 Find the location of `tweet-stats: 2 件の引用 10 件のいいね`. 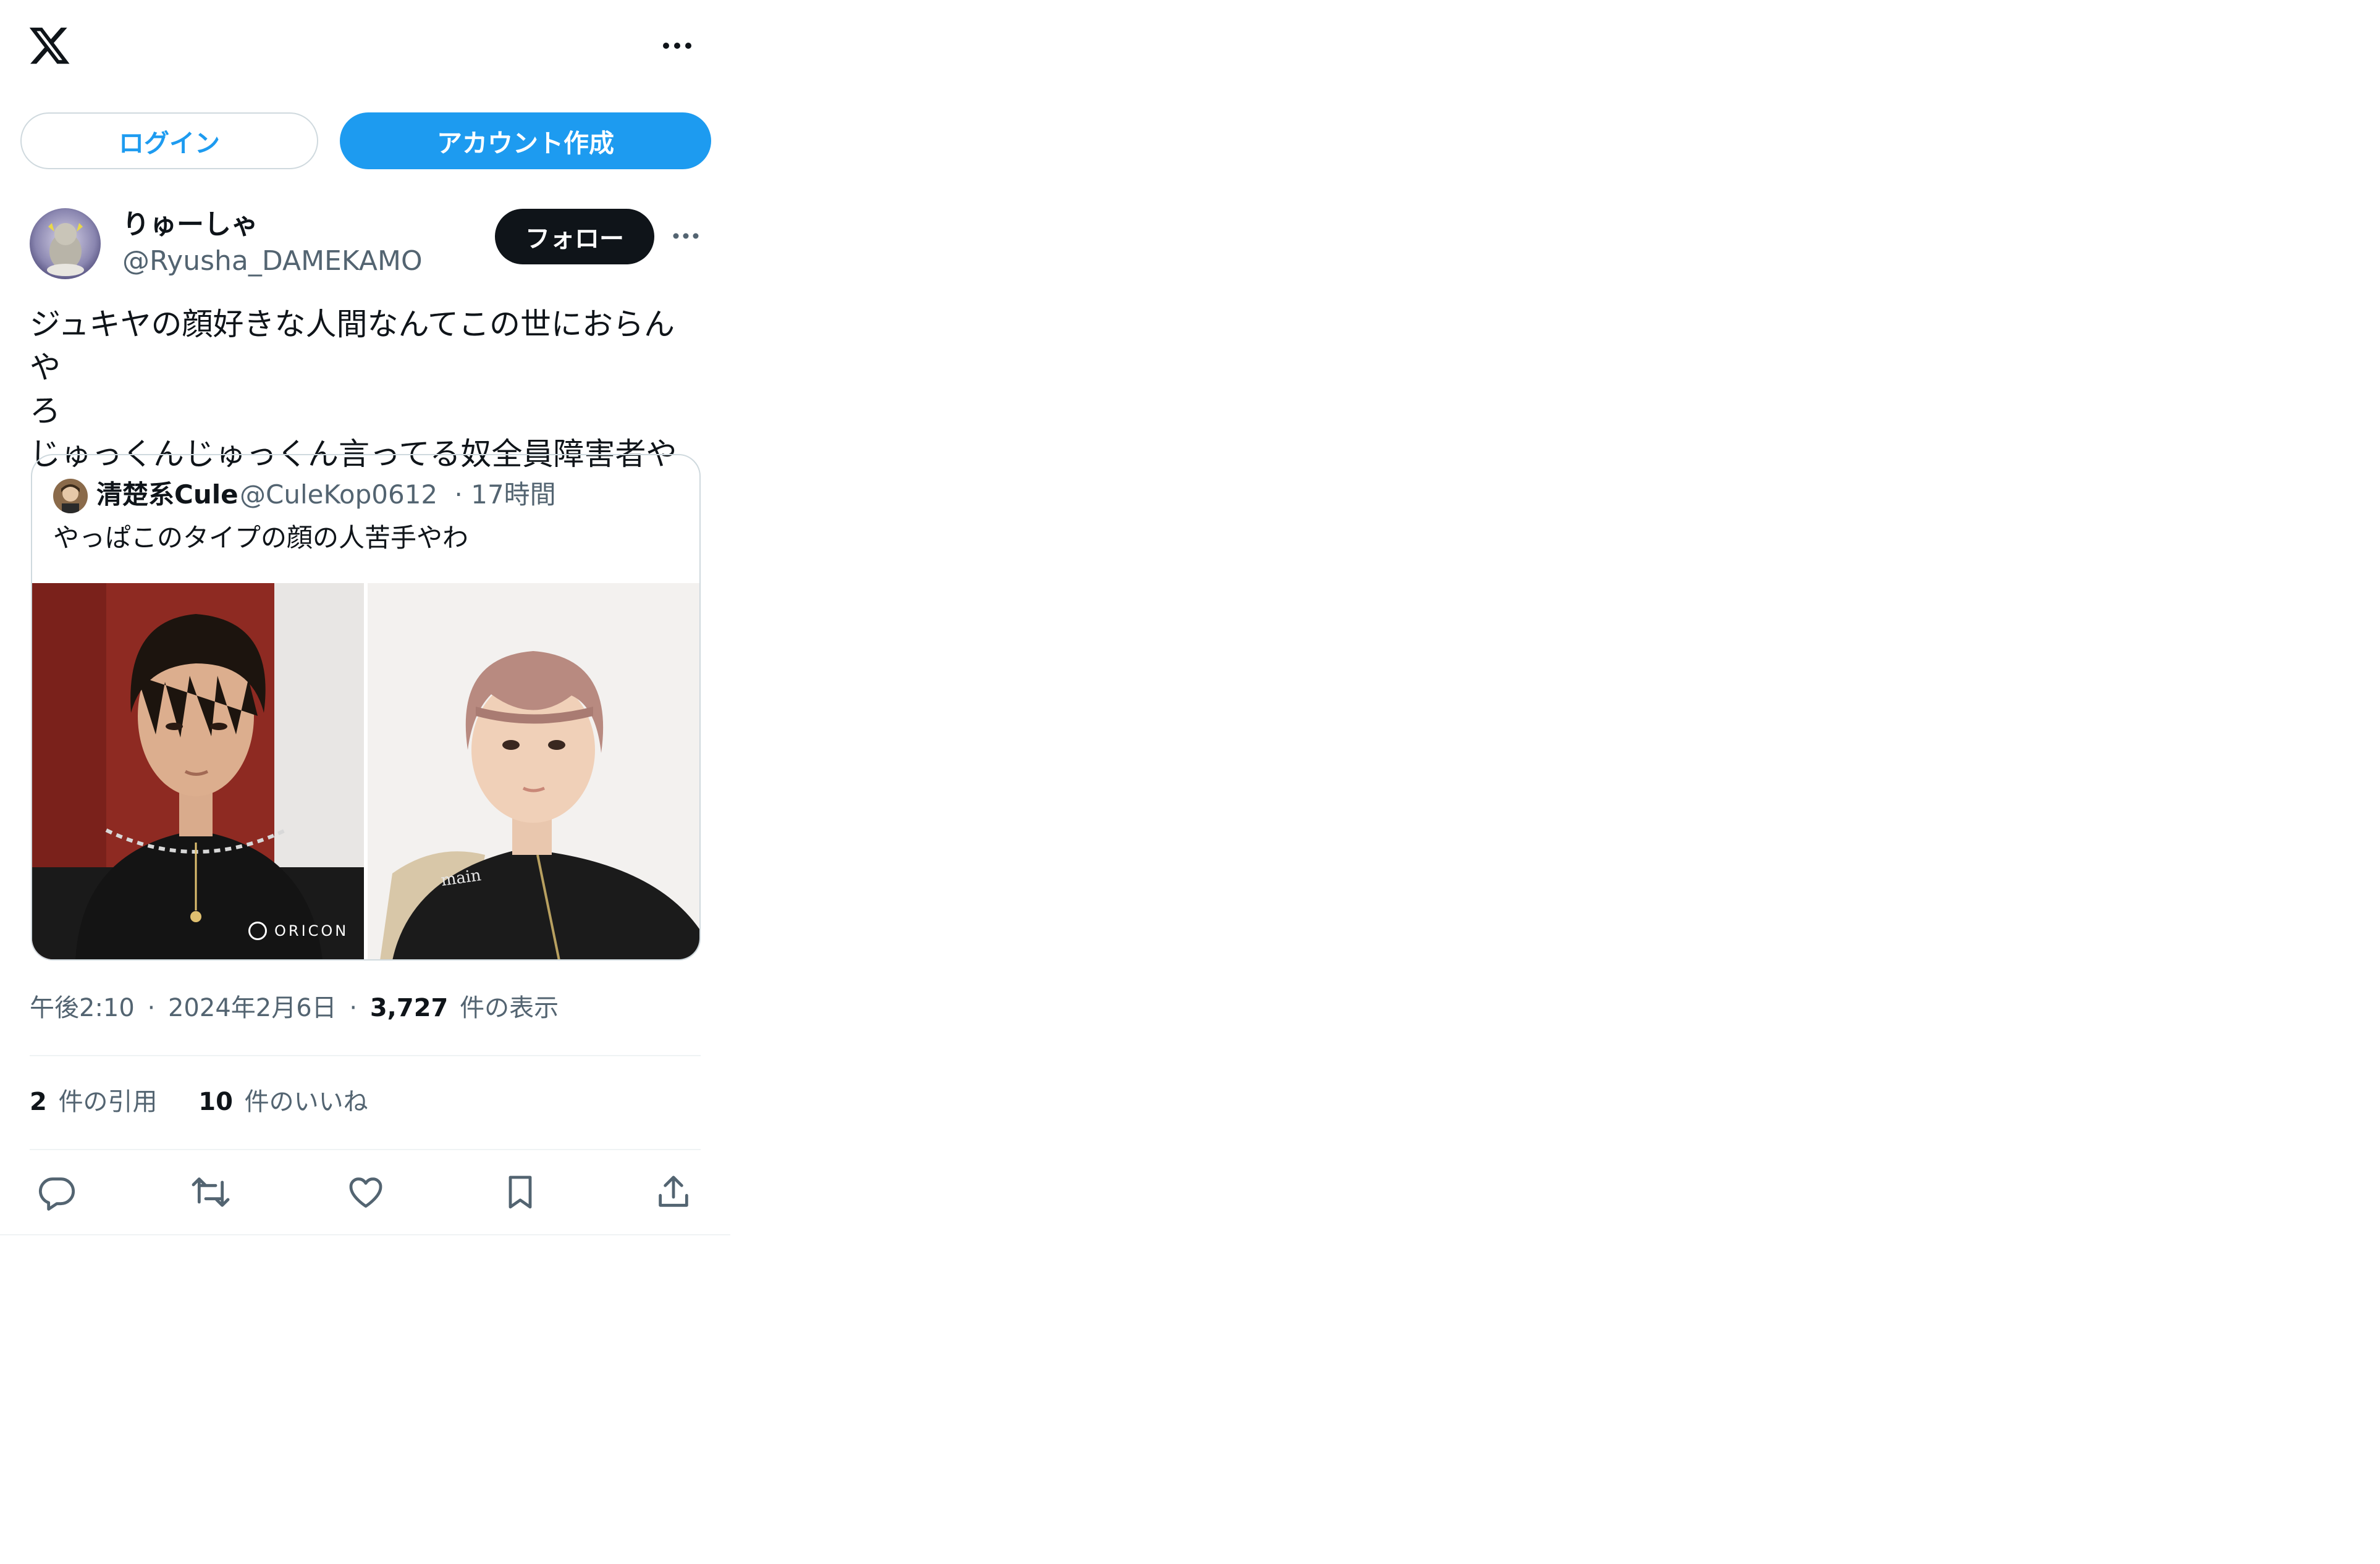

tweet-stats: 2 件の引用 10 件のいいね is located at coordinates (216, 1101).